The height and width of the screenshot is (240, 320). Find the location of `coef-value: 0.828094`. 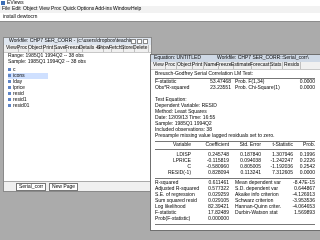

coef-value: 0.828094 is located at coordinates (218, 173).